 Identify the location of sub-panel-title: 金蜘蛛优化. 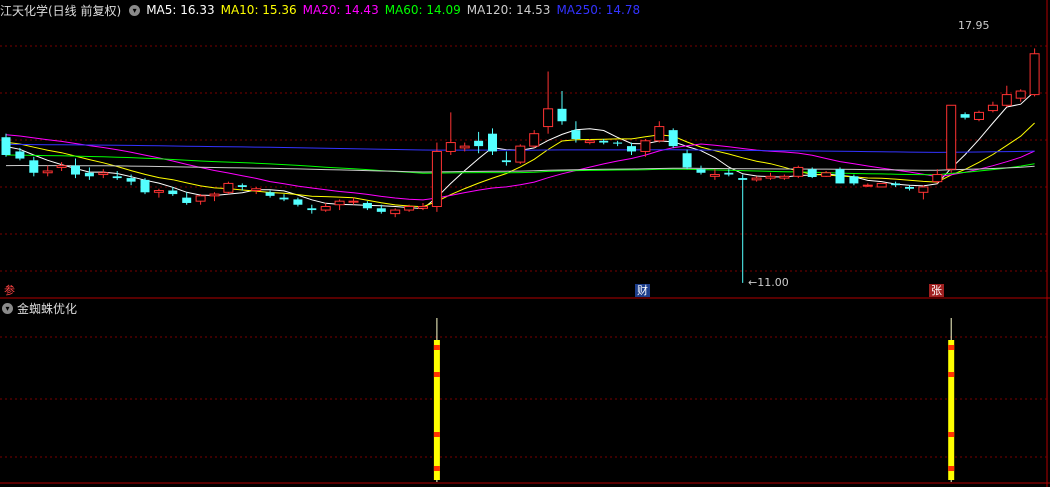
(47, 308).